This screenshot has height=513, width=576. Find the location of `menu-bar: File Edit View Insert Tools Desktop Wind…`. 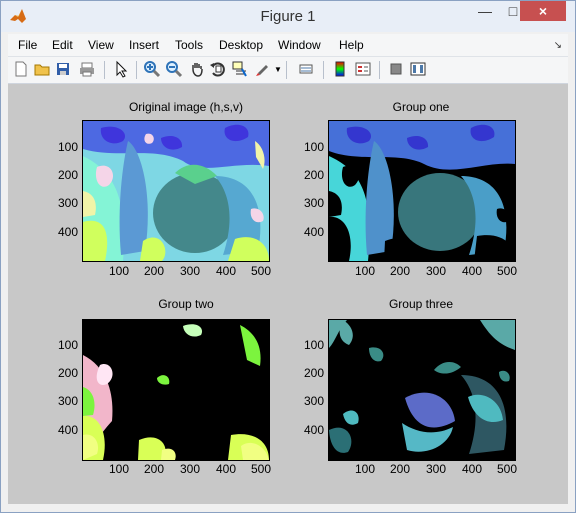

menu-bar: File Edit View Insert Tools Desktop Wind… is located at coordinates (288, 45).